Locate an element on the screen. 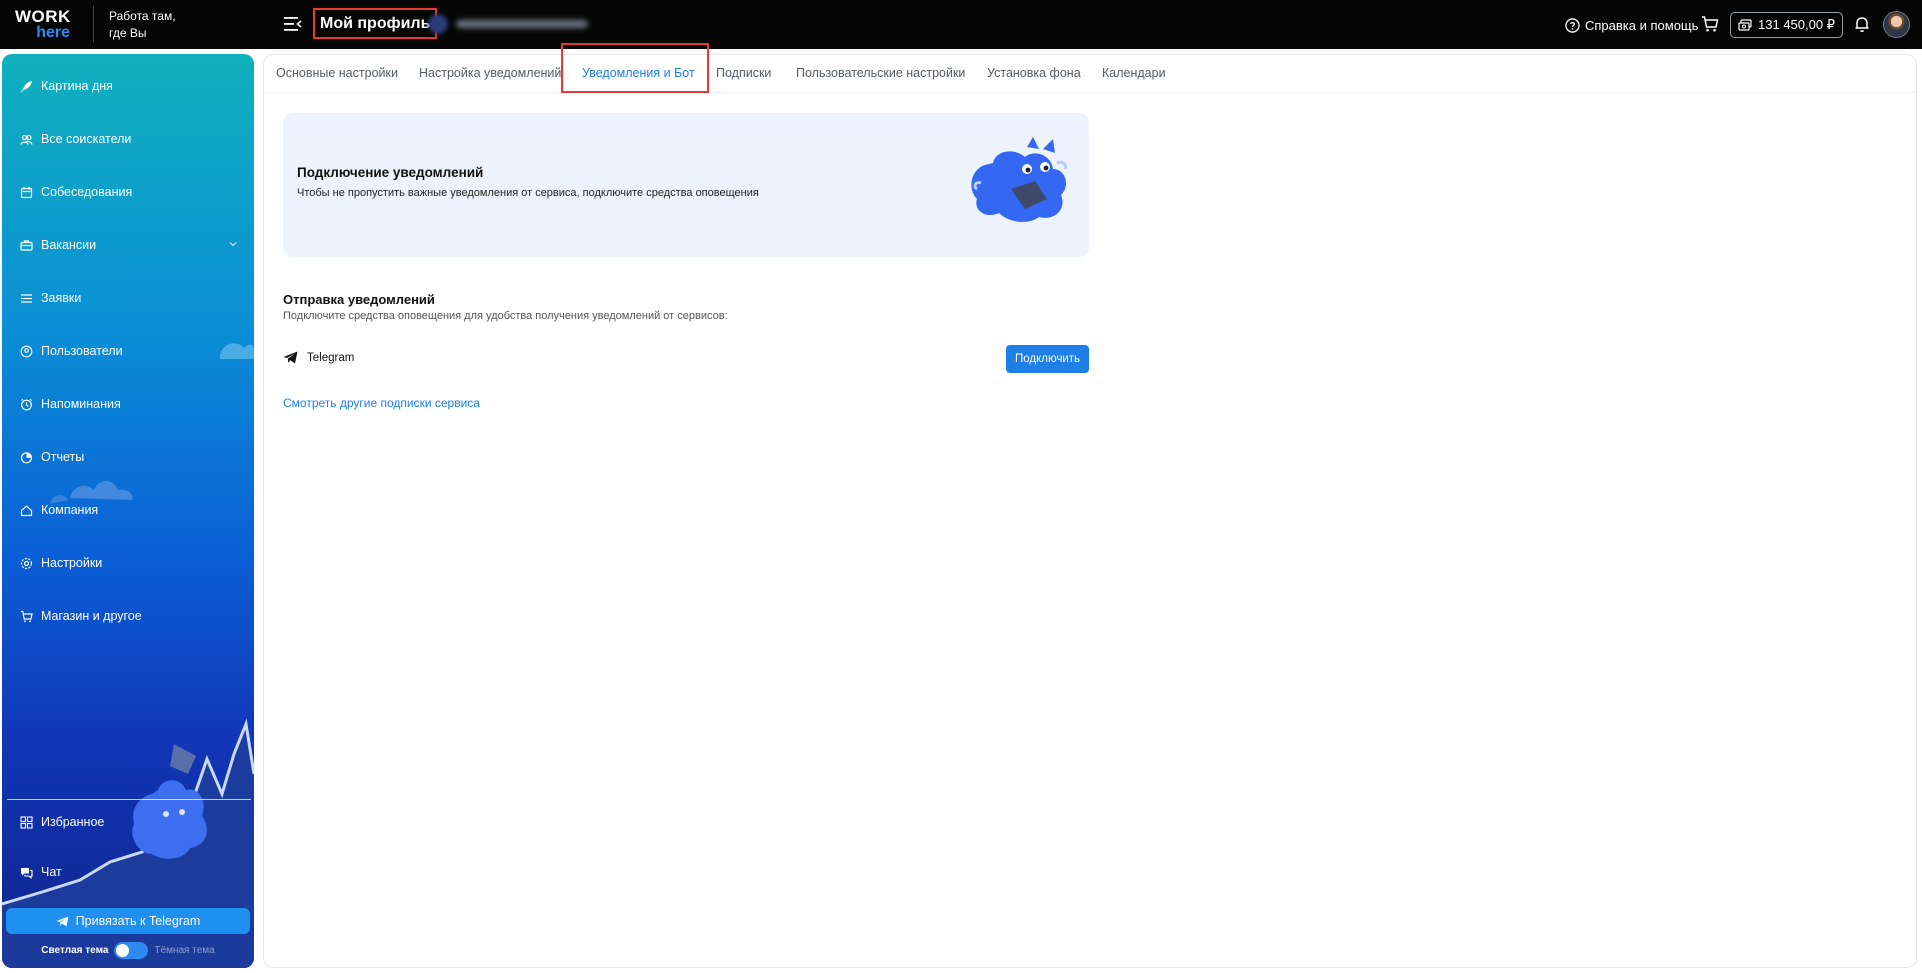 The height and width of the screenshot is (973, 1922). tagline-line: где Вы is located at coordinates (128, 33).